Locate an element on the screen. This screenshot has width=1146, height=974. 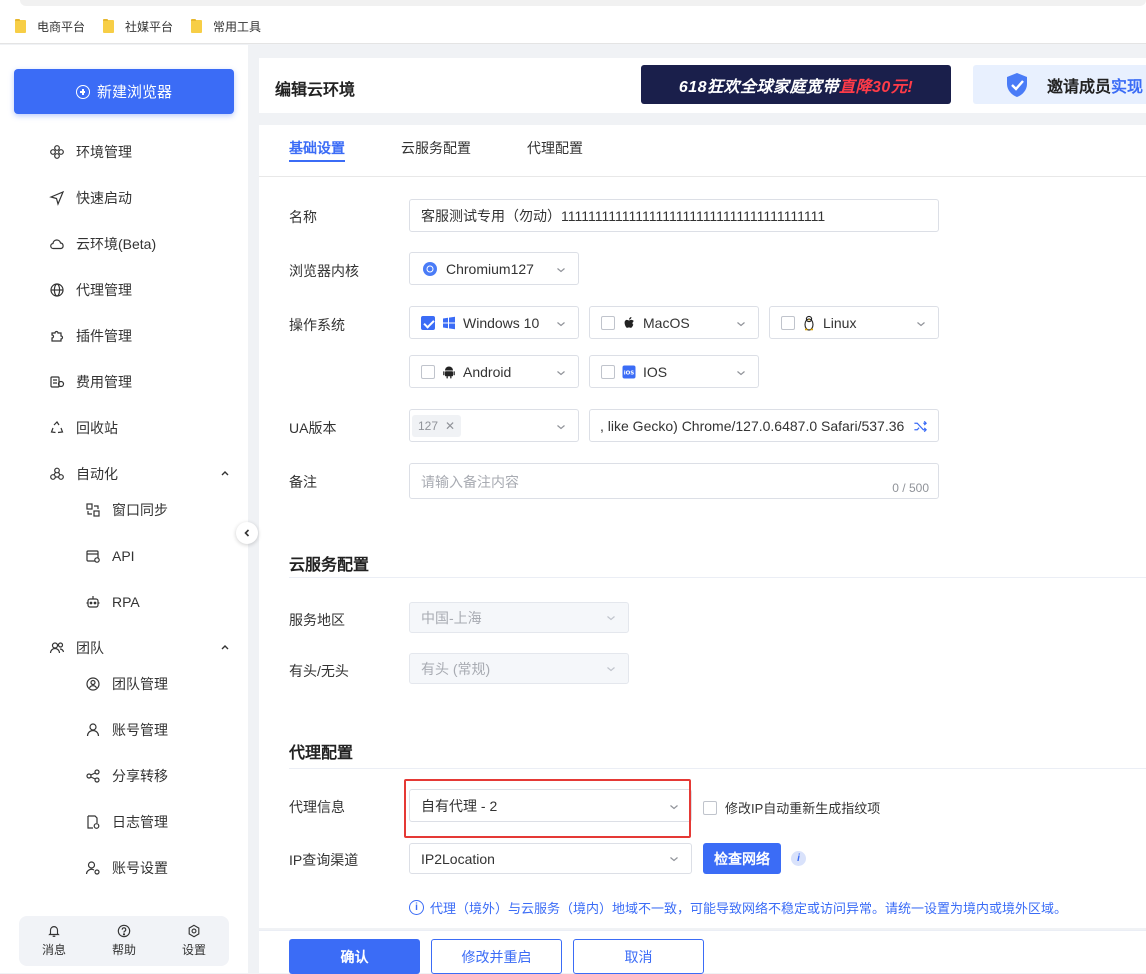
linux-icon is located at coordinates (809, 323).